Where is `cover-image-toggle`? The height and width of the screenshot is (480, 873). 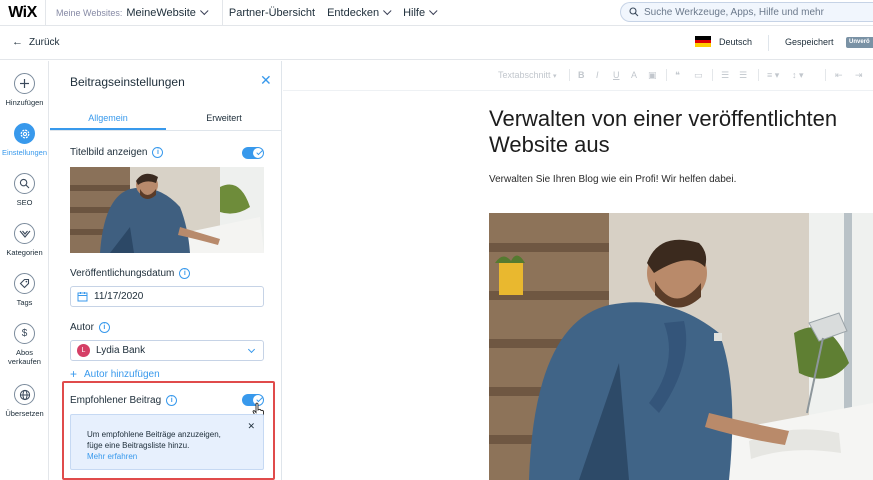
cover-image-toggle is located at coordinates (253, 153).